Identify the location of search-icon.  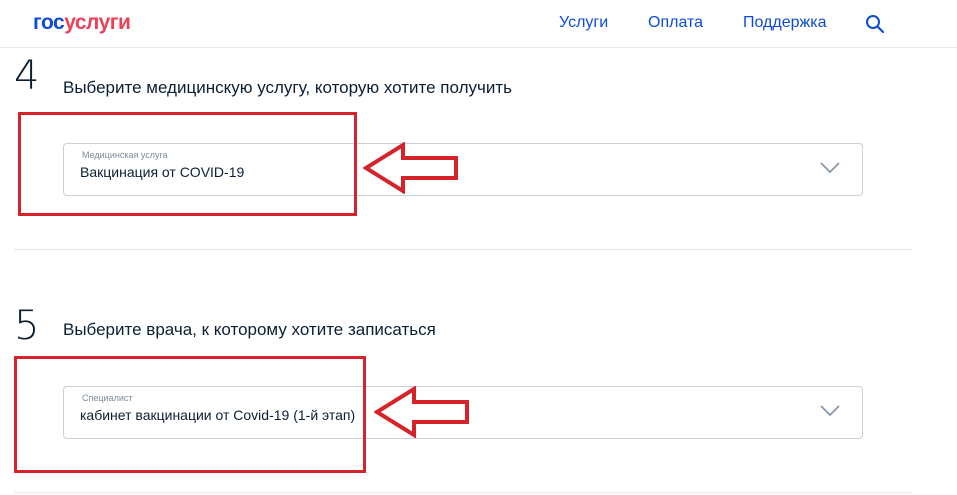
(875, 24).